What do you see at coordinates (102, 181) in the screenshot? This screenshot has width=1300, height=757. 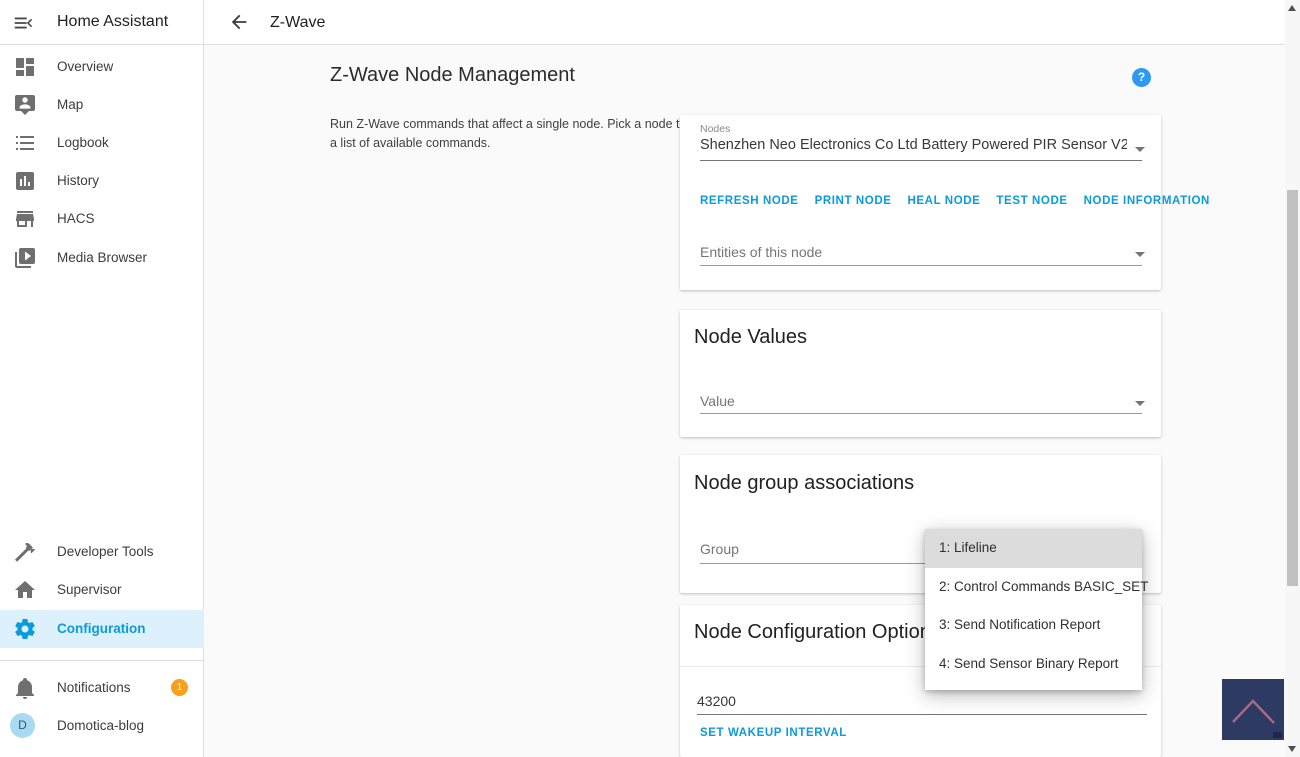 I see `sidebar-item-history: History` at bounding box center [102, 181].